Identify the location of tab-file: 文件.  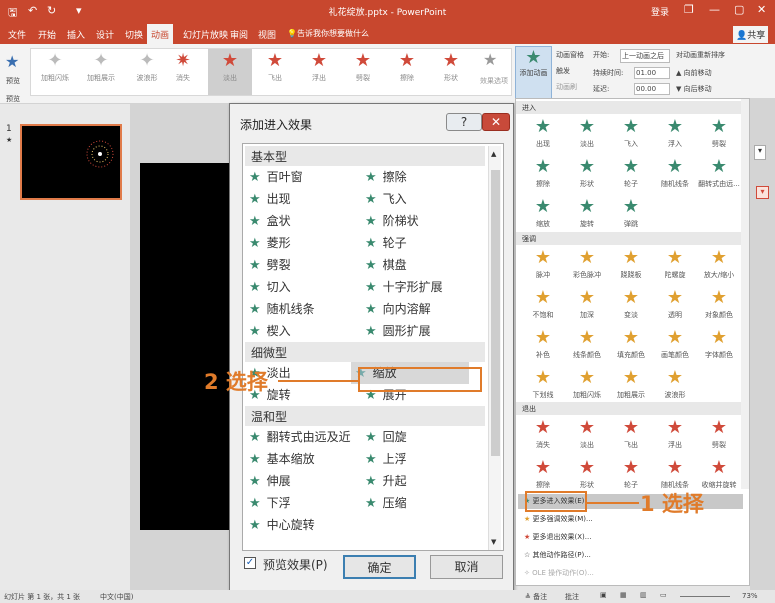
(17, 35).